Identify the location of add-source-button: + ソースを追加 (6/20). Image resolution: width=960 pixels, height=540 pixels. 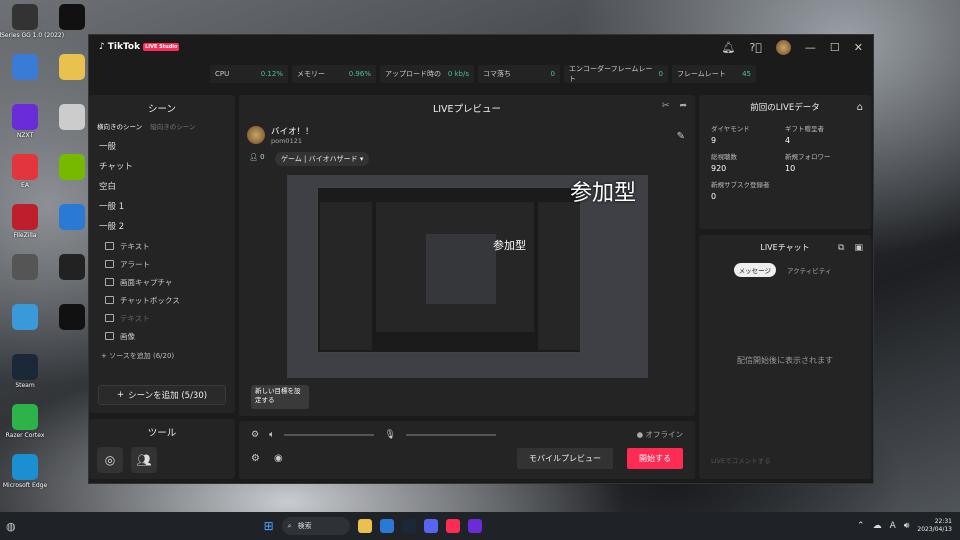
(162, 356).